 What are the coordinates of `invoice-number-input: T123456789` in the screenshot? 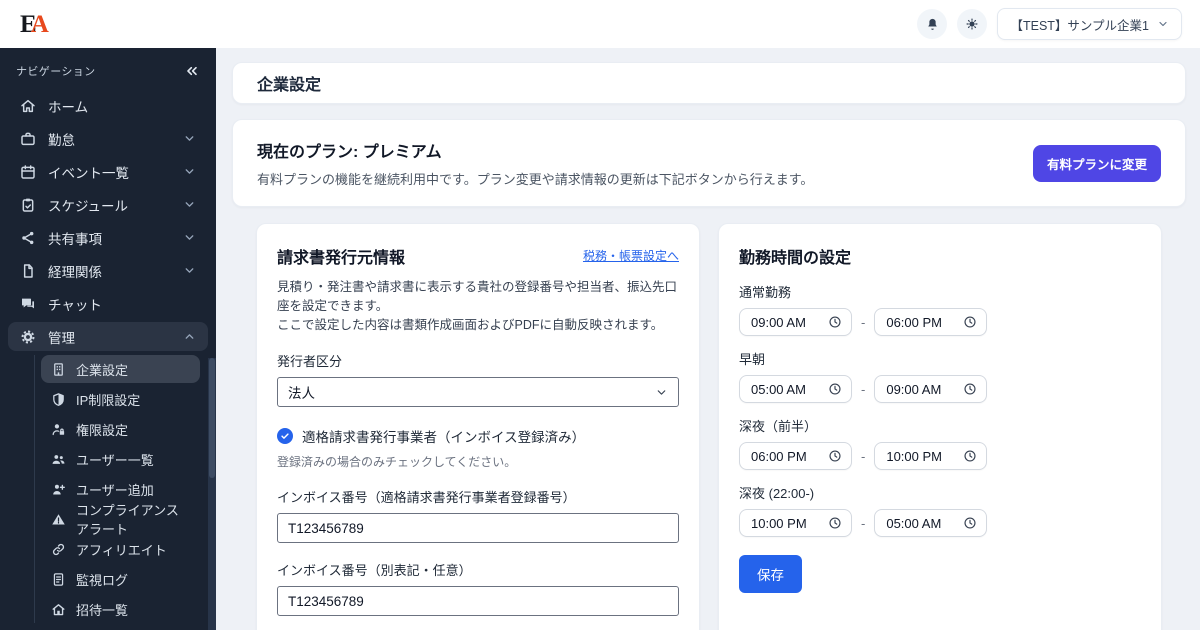 It's located at (478, 528).